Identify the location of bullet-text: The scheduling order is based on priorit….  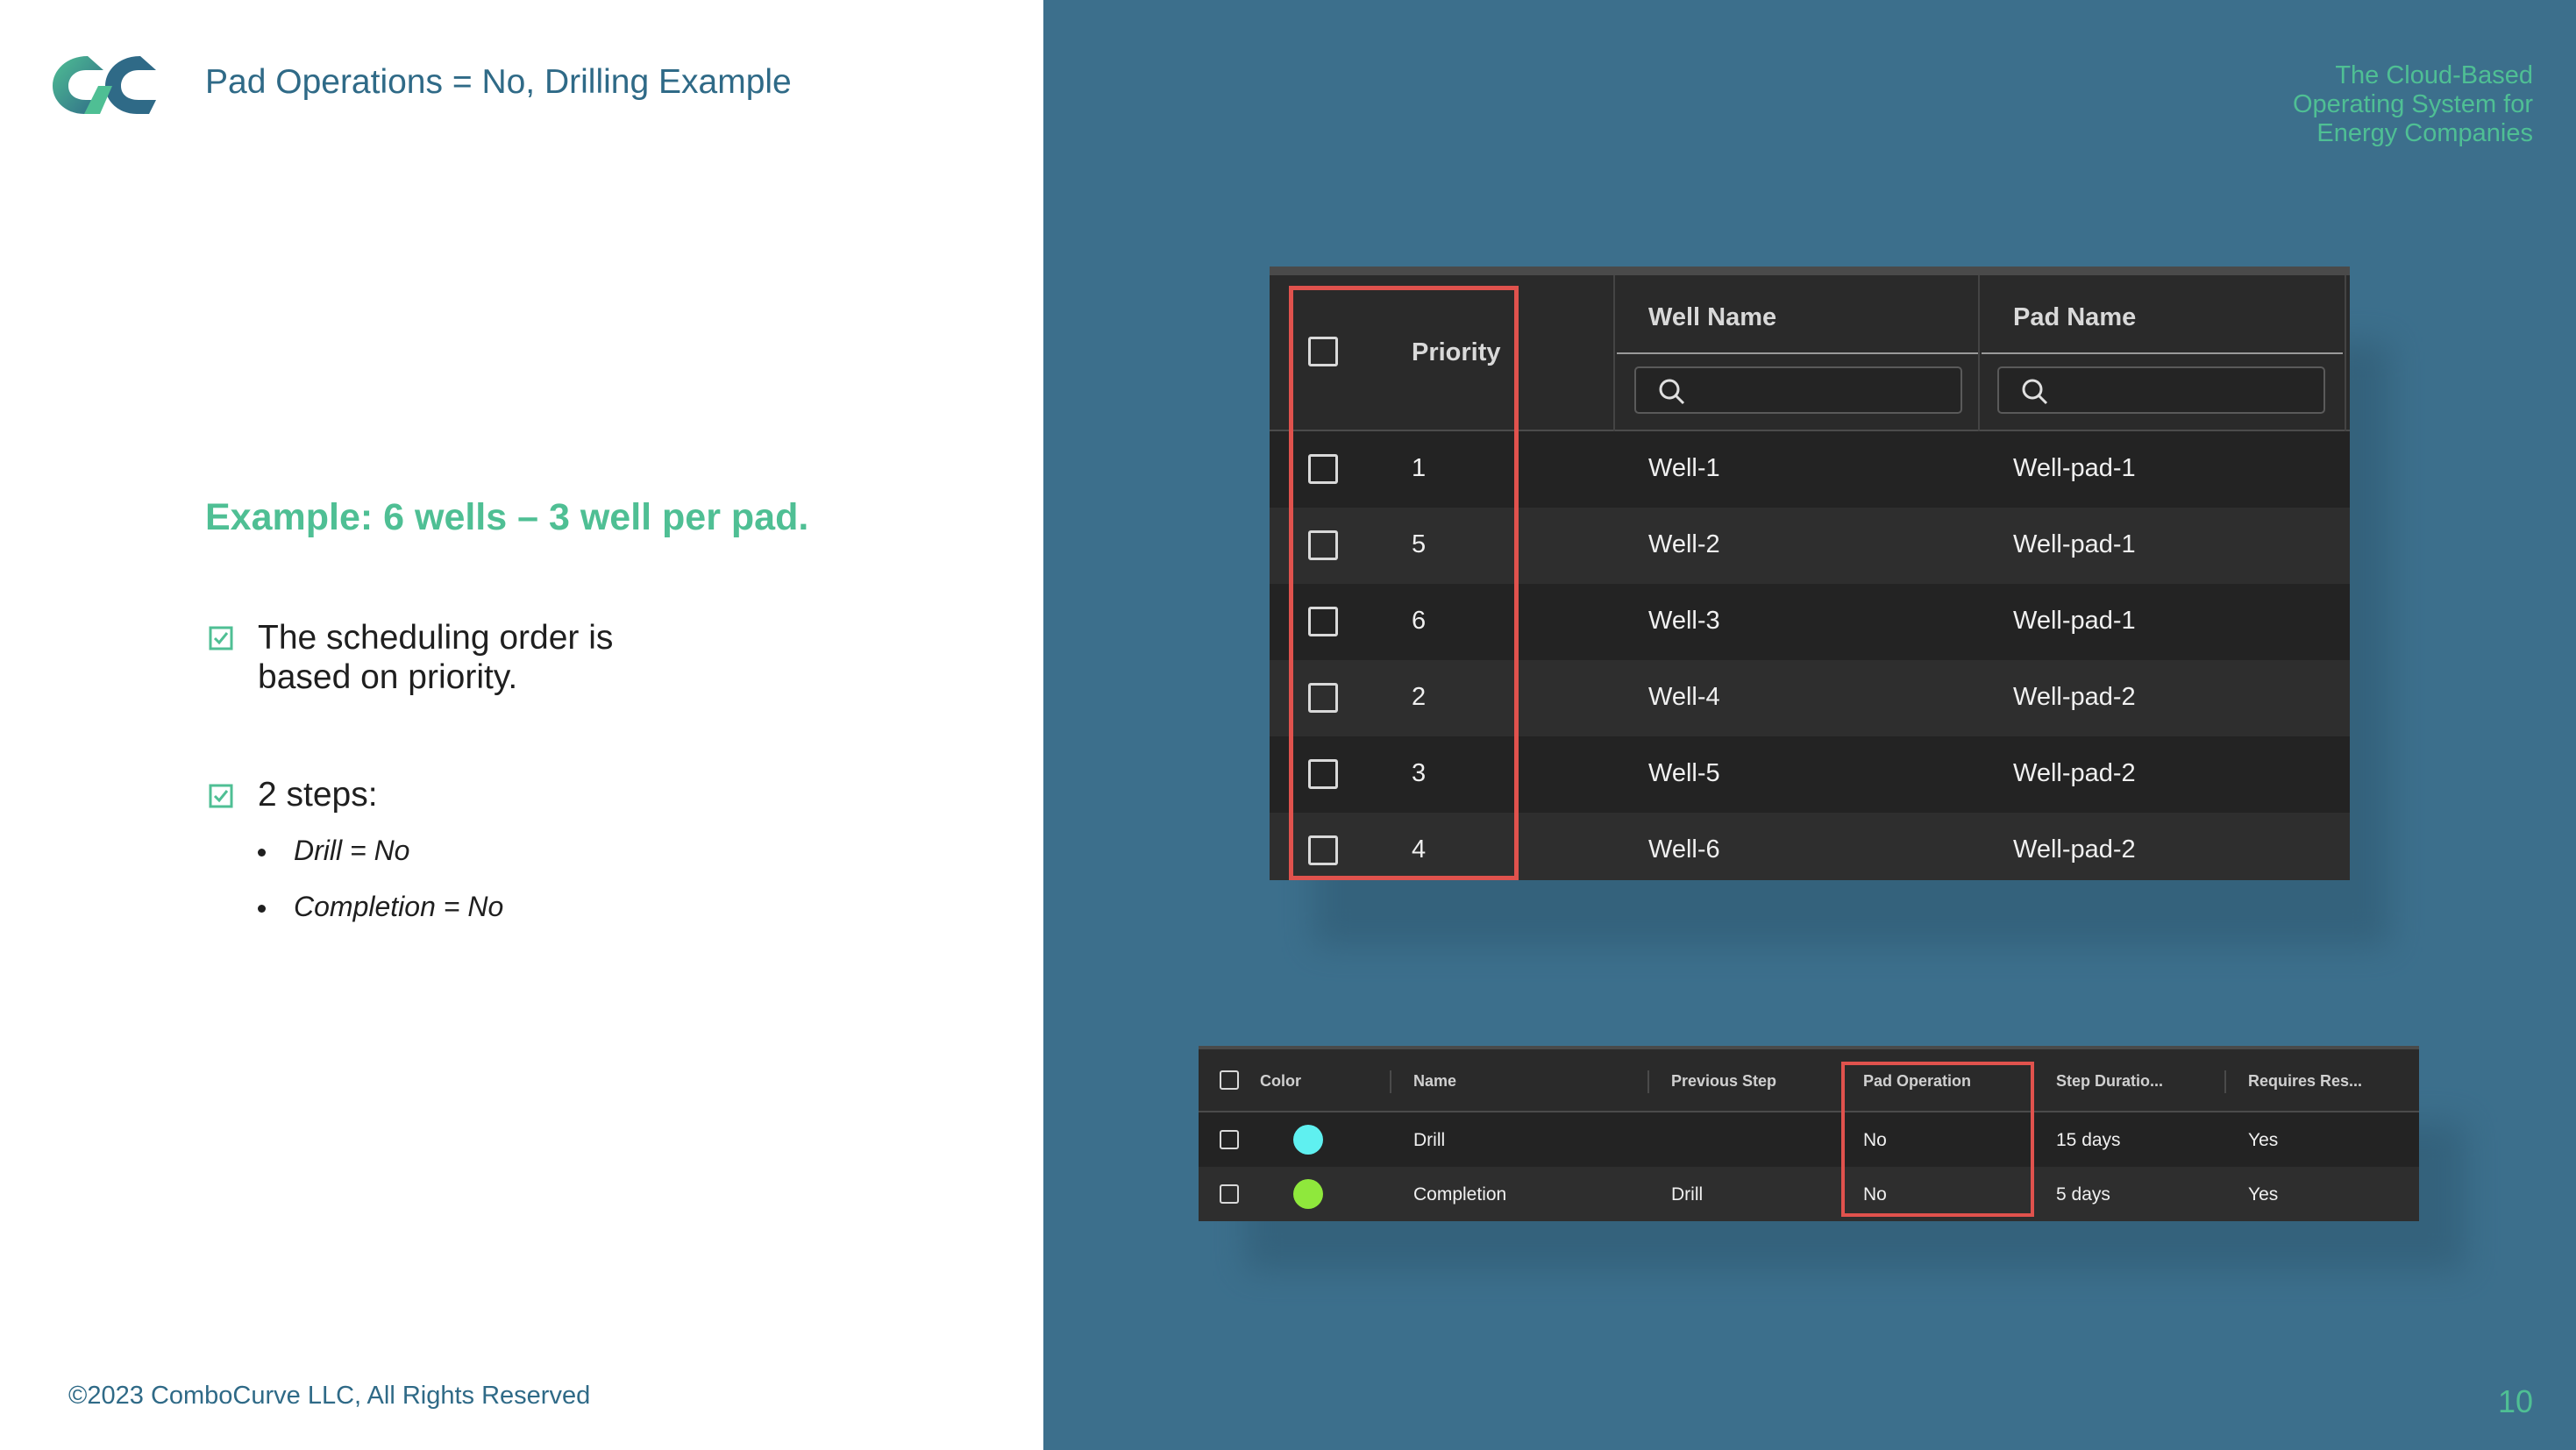
(436, 657).